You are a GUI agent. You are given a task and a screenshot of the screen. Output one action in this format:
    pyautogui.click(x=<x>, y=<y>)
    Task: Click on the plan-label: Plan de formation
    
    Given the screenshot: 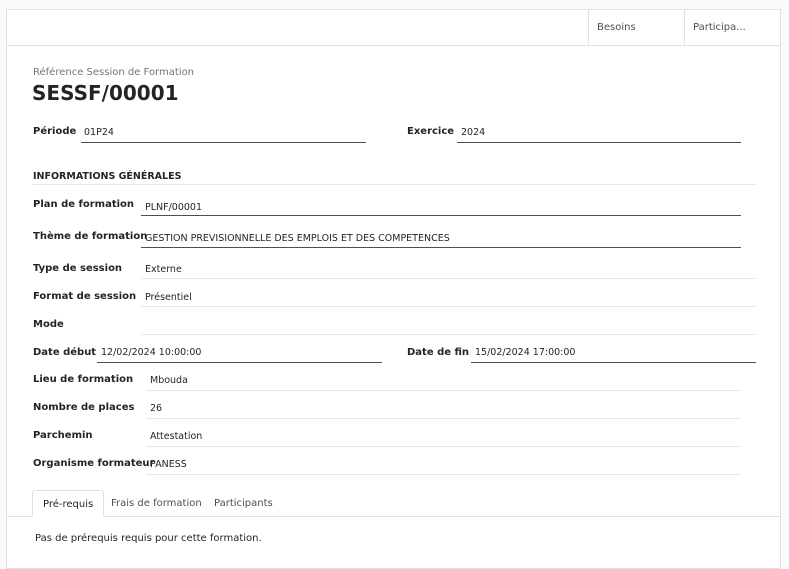 What is the action you would take?
    pyautogui.click(x=84, y=204)
    